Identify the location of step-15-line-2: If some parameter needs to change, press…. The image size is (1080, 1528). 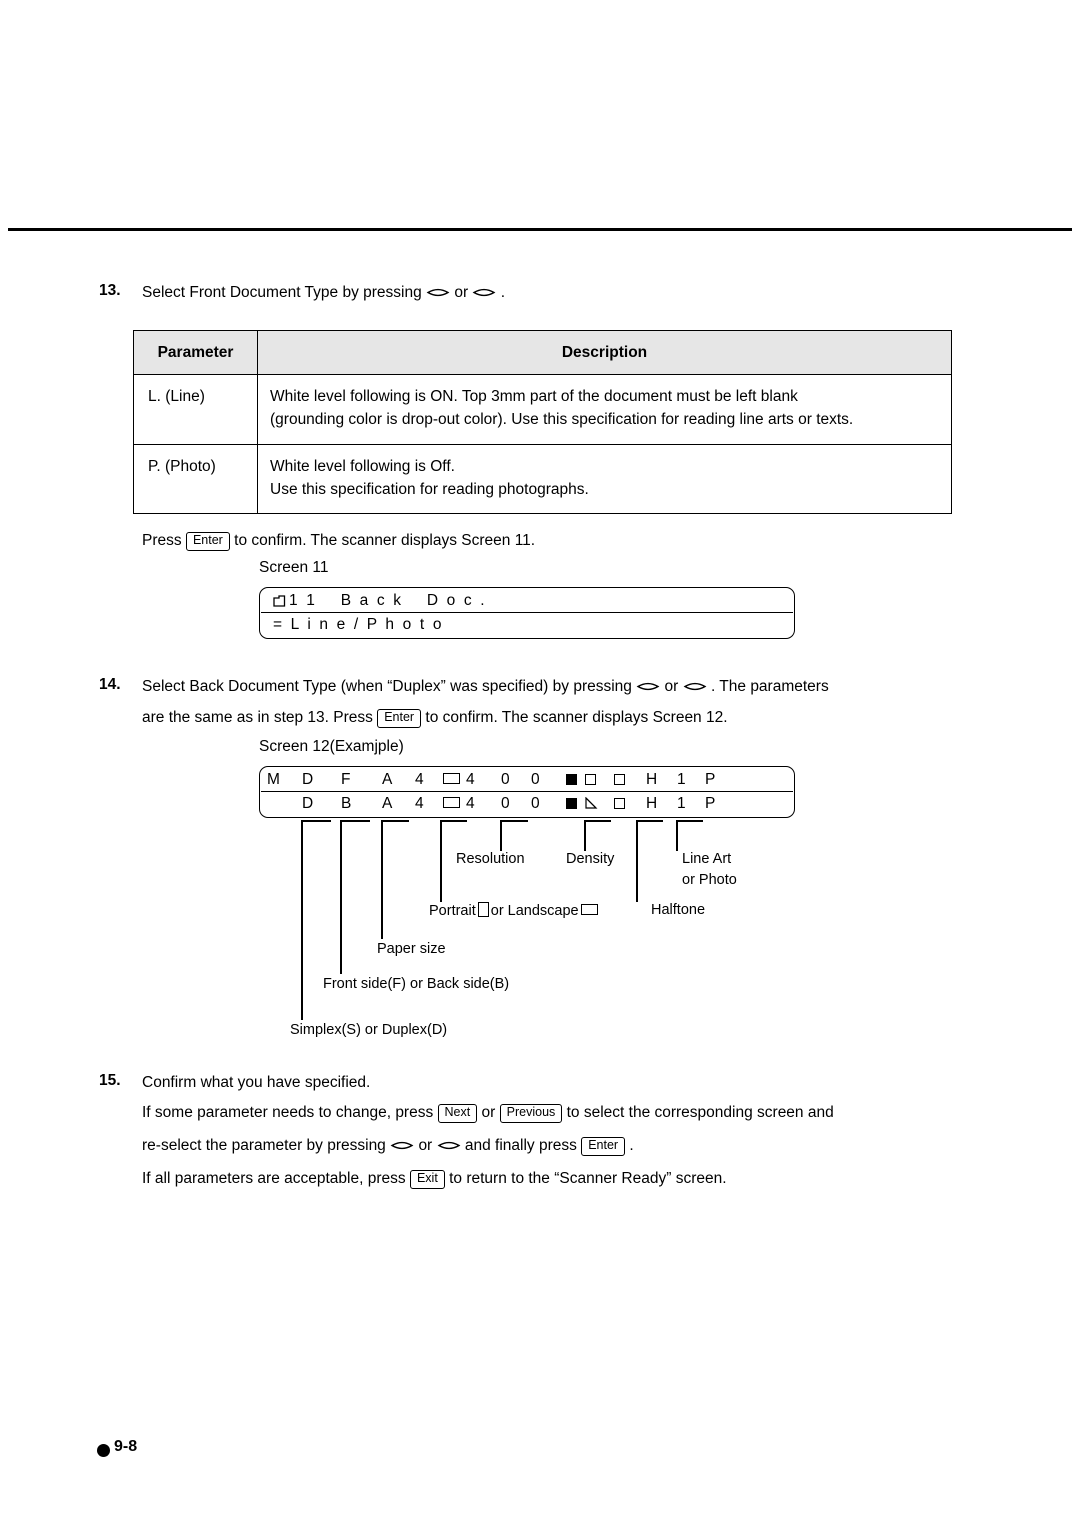
(488, 1113).